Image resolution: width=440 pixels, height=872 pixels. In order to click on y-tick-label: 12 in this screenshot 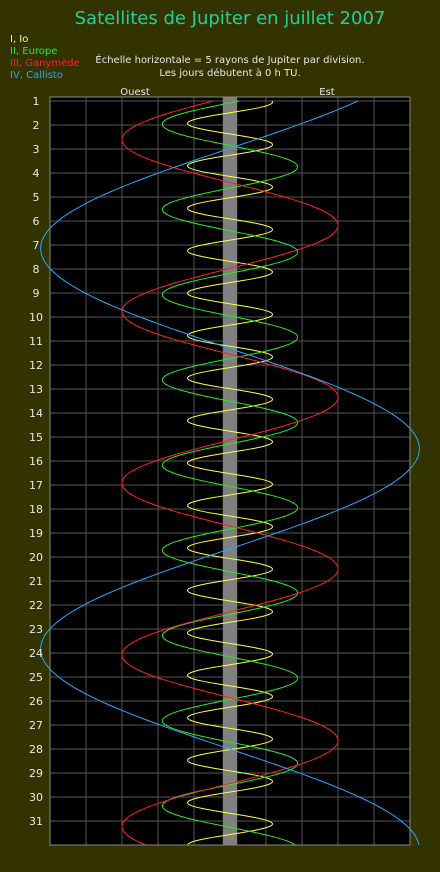, I will do `click(36, 365)`.